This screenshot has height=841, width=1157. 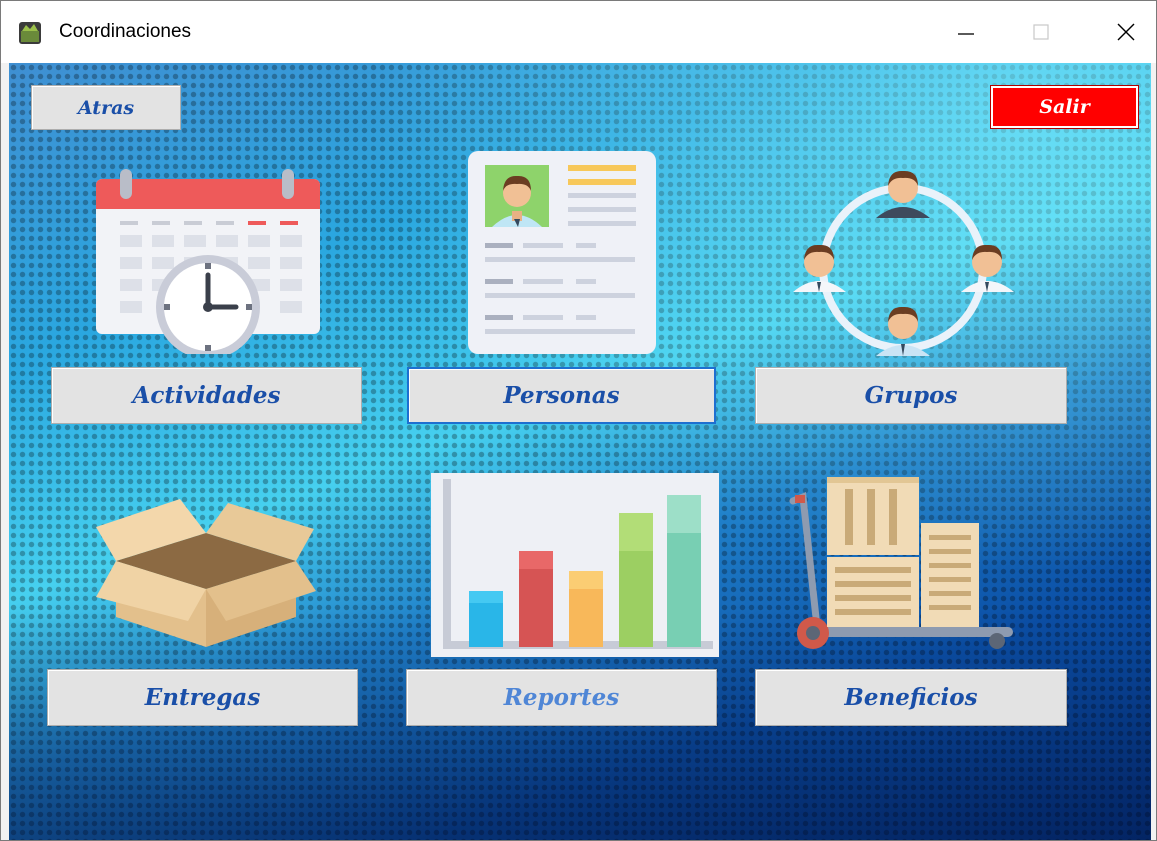 I want to click on beneficios-button: Beneficios, so click(x=911, y=697).